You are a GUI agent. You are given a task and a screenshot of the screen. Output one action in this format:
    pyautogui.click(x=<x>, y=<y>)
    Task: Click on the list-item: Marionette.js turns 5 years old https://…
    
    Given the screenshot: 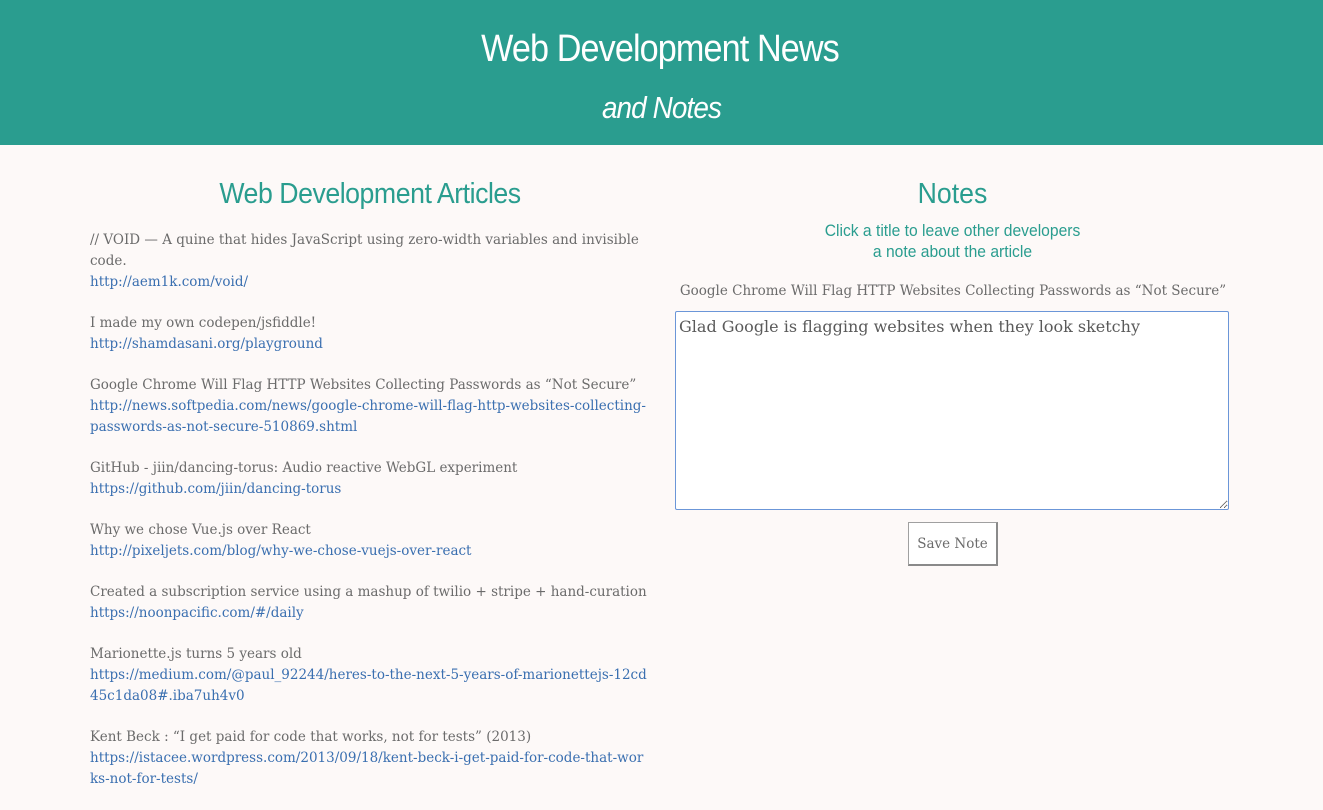 What is the action you would take?
    pyautogui.click(x=370, y=675)
    